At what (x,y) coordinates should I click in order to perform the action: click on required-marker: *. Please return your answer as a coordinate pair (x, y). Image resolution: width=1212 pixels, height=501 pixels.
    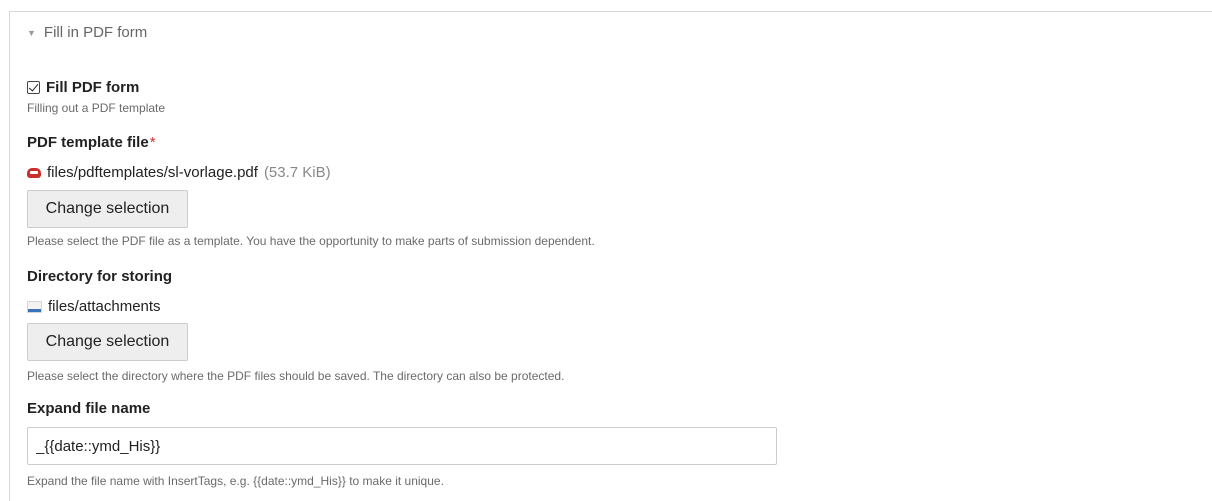
    Looking at the image, I should click on (152, 142).